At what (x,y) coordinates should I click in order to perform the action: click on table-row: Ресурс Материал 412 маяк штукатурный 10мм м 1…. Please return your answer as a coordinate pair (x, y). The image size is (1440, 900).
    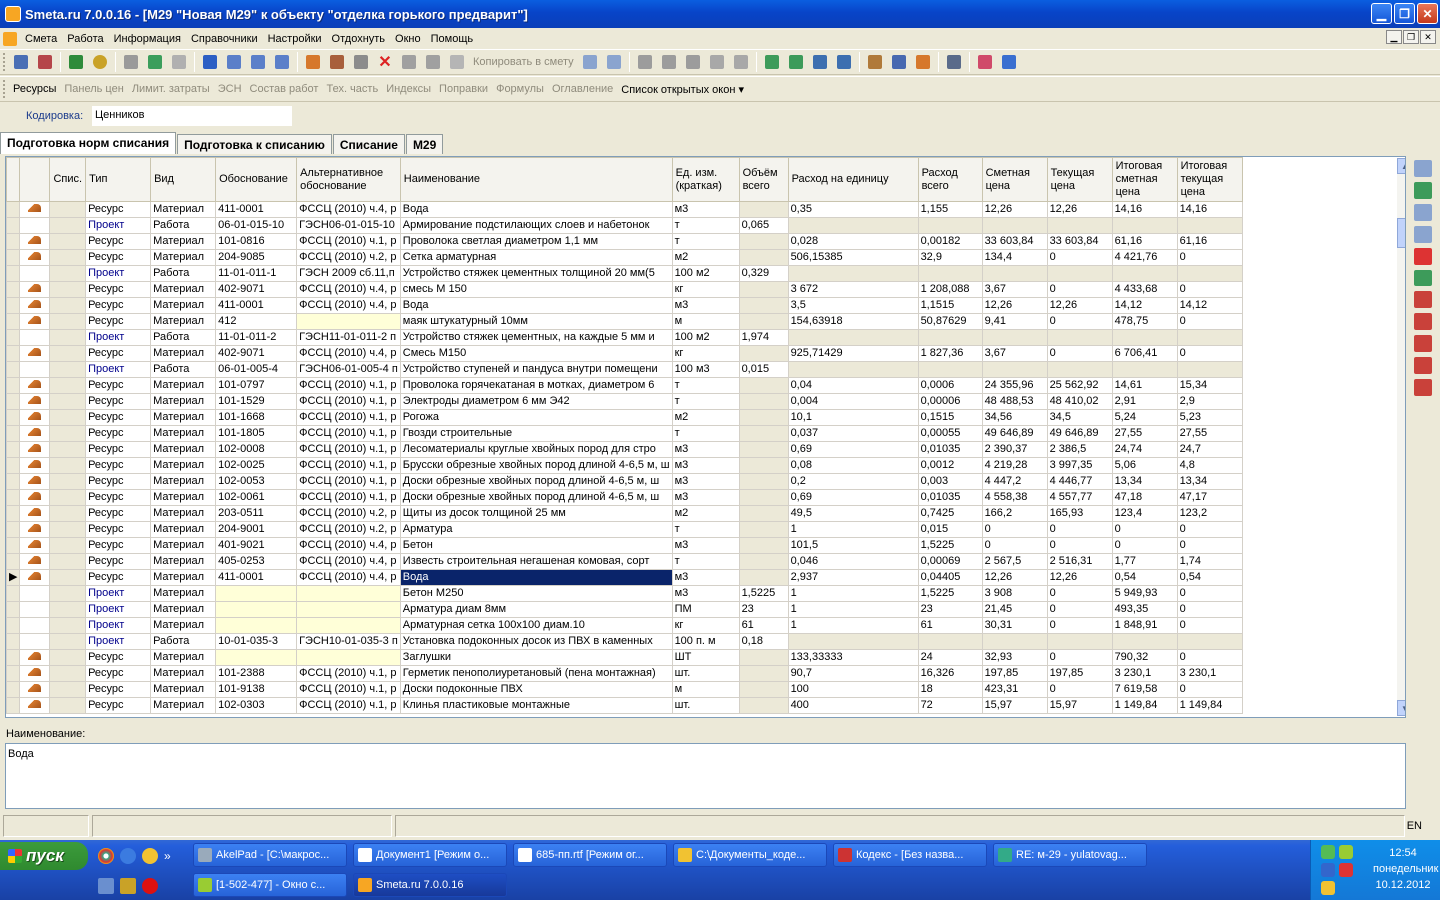
    Looking at the image, I should click on (624, 321).